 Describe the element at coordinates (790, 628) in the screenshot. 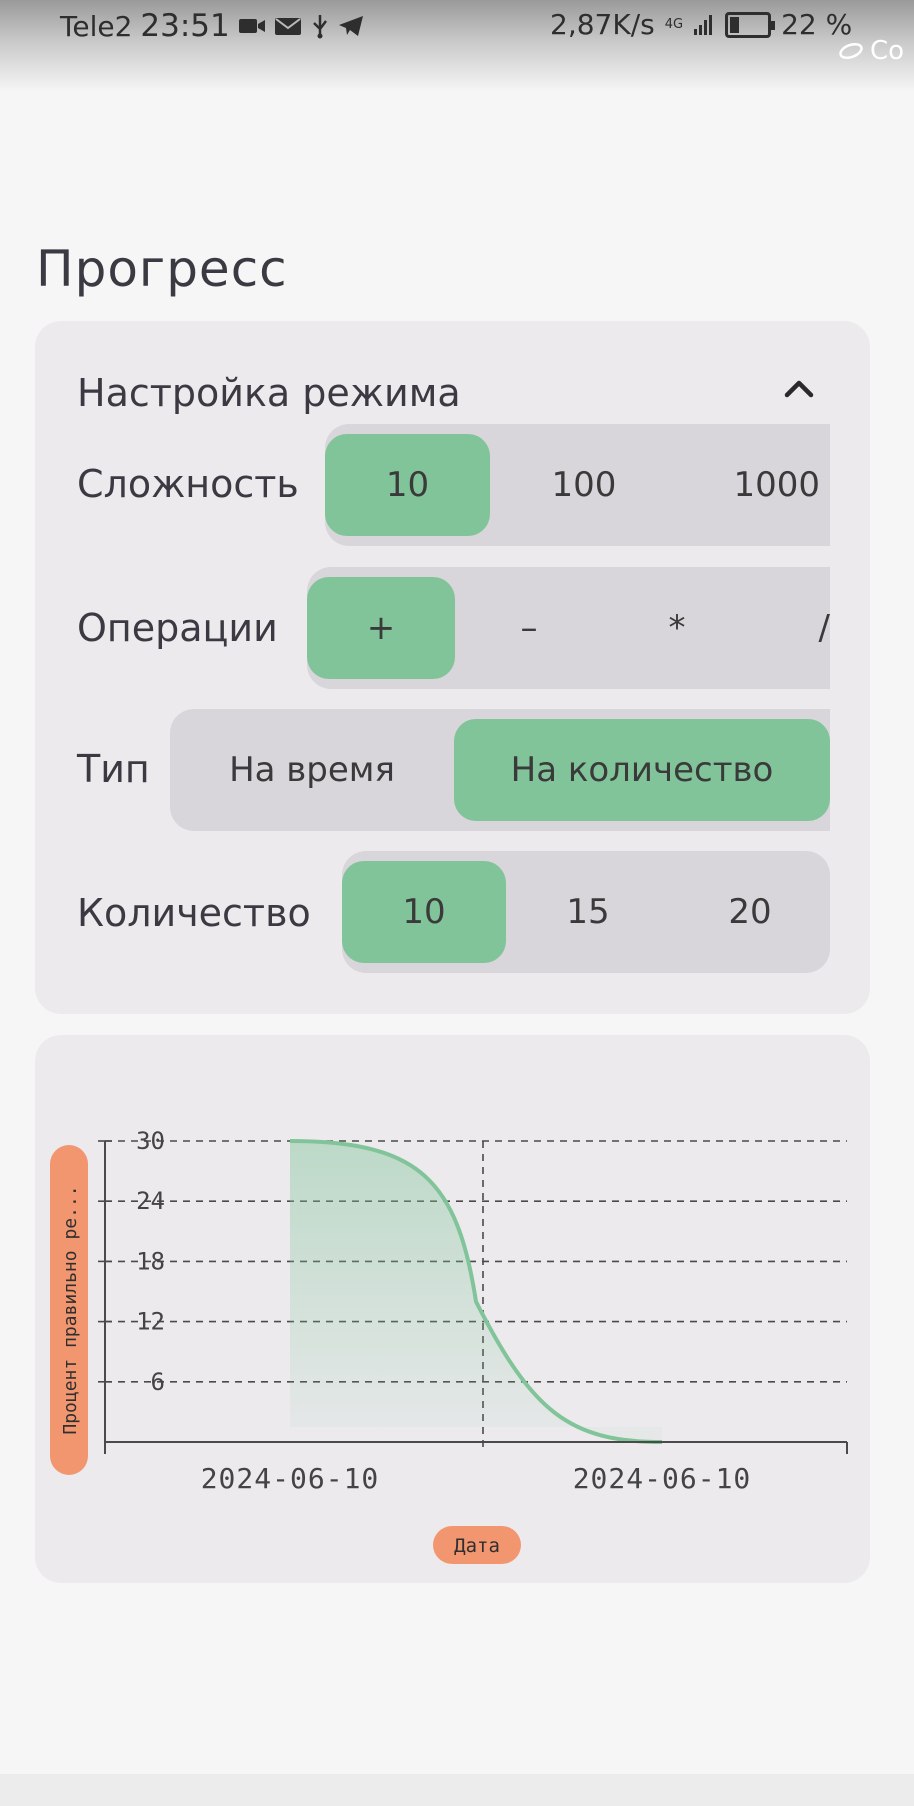

I see `operation-divide: /` at that location.